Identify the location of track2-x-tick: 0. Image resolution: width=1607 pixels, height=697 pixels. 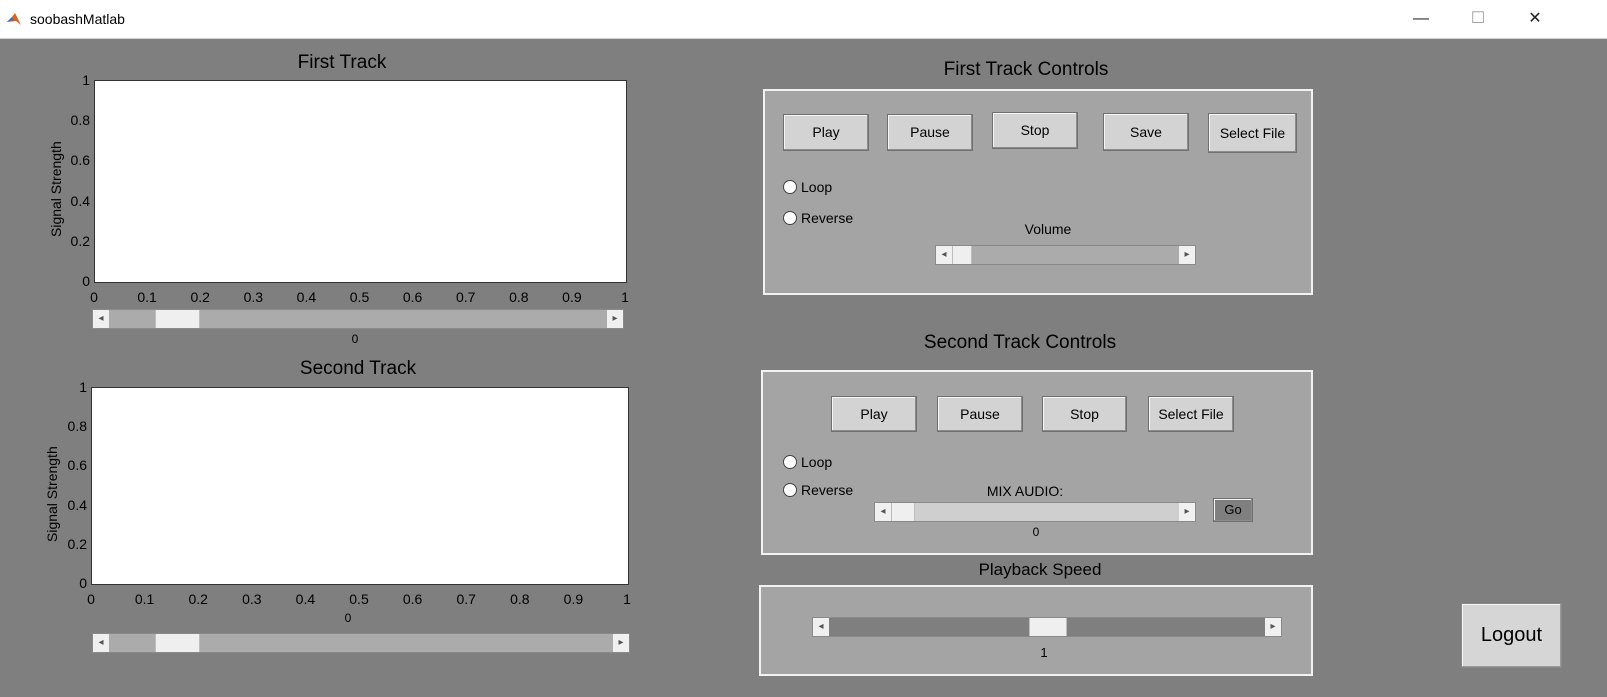
(91, 599).